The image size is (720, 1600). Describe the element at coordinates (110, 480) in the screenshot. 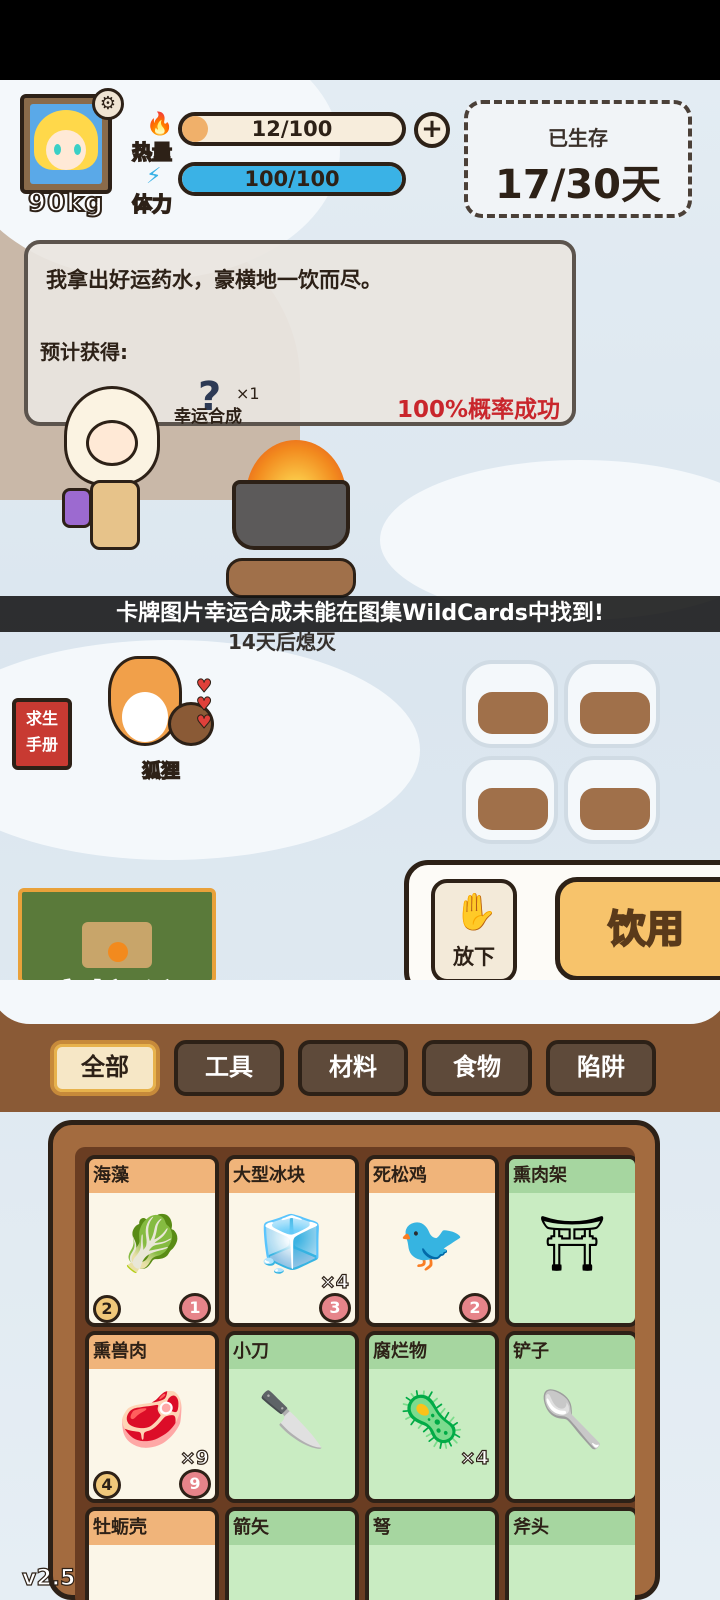

I see `player-character` at that location.